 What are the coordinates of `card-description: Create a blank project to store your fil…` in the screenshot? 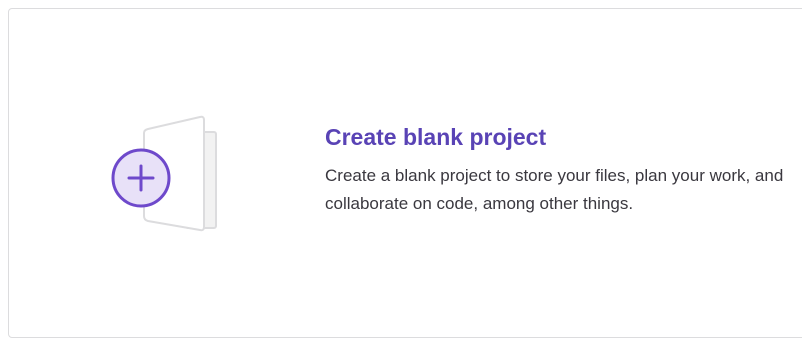 It's located at (554, 189).